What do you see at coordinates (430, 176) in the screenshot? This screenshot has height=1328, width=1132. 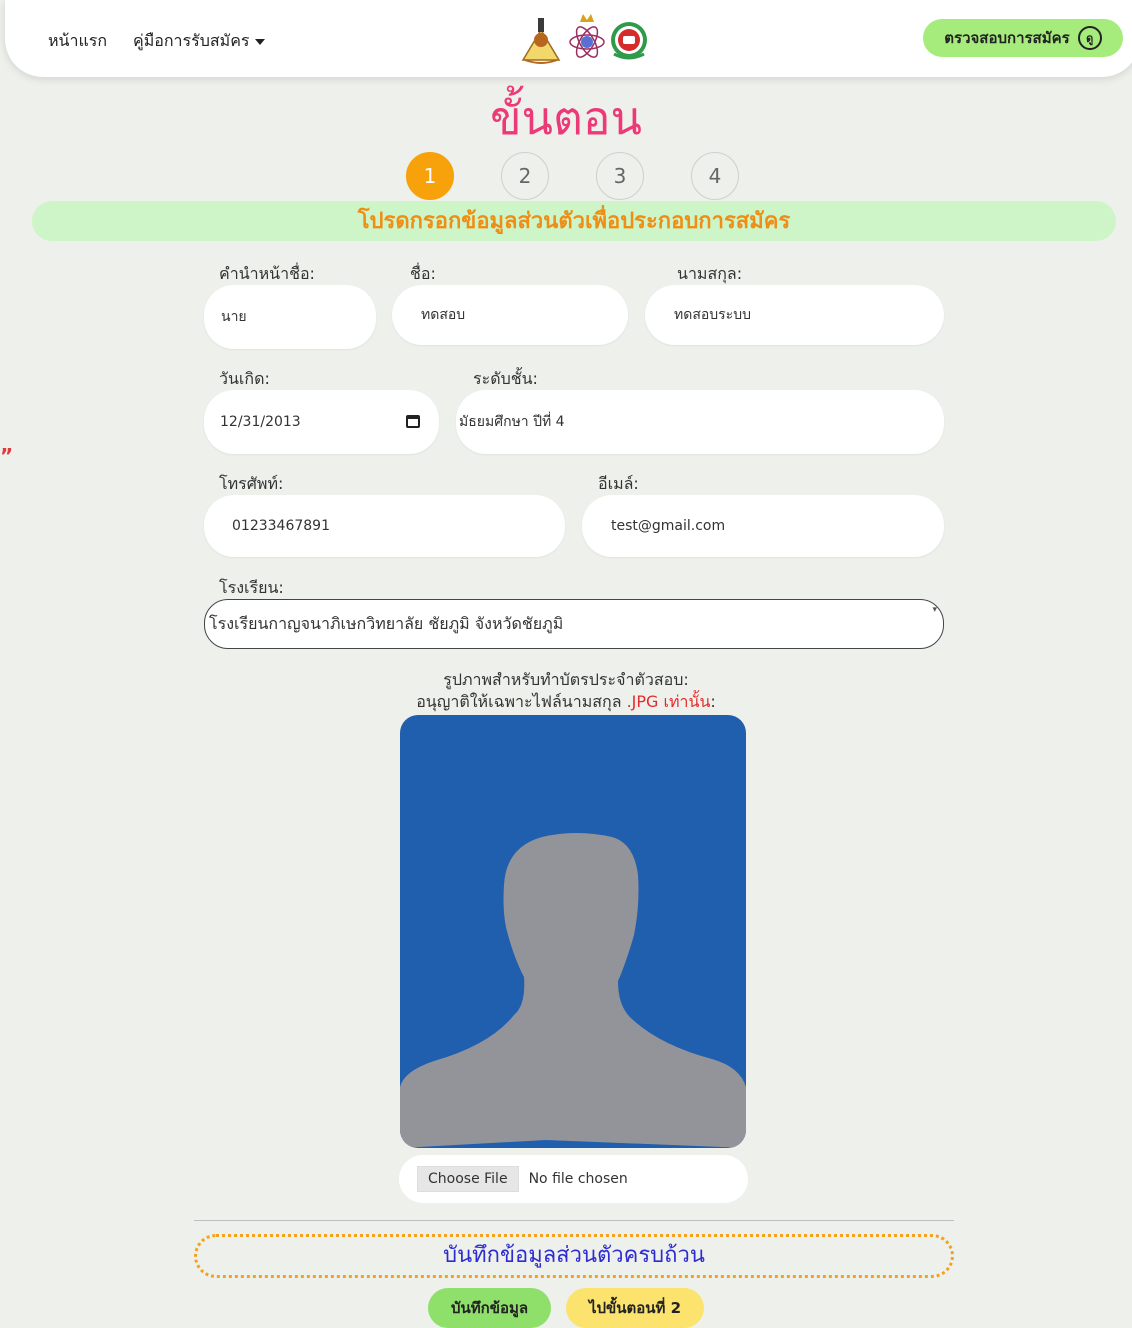 I see `step-1: 1` at bounding box center [430, 176].